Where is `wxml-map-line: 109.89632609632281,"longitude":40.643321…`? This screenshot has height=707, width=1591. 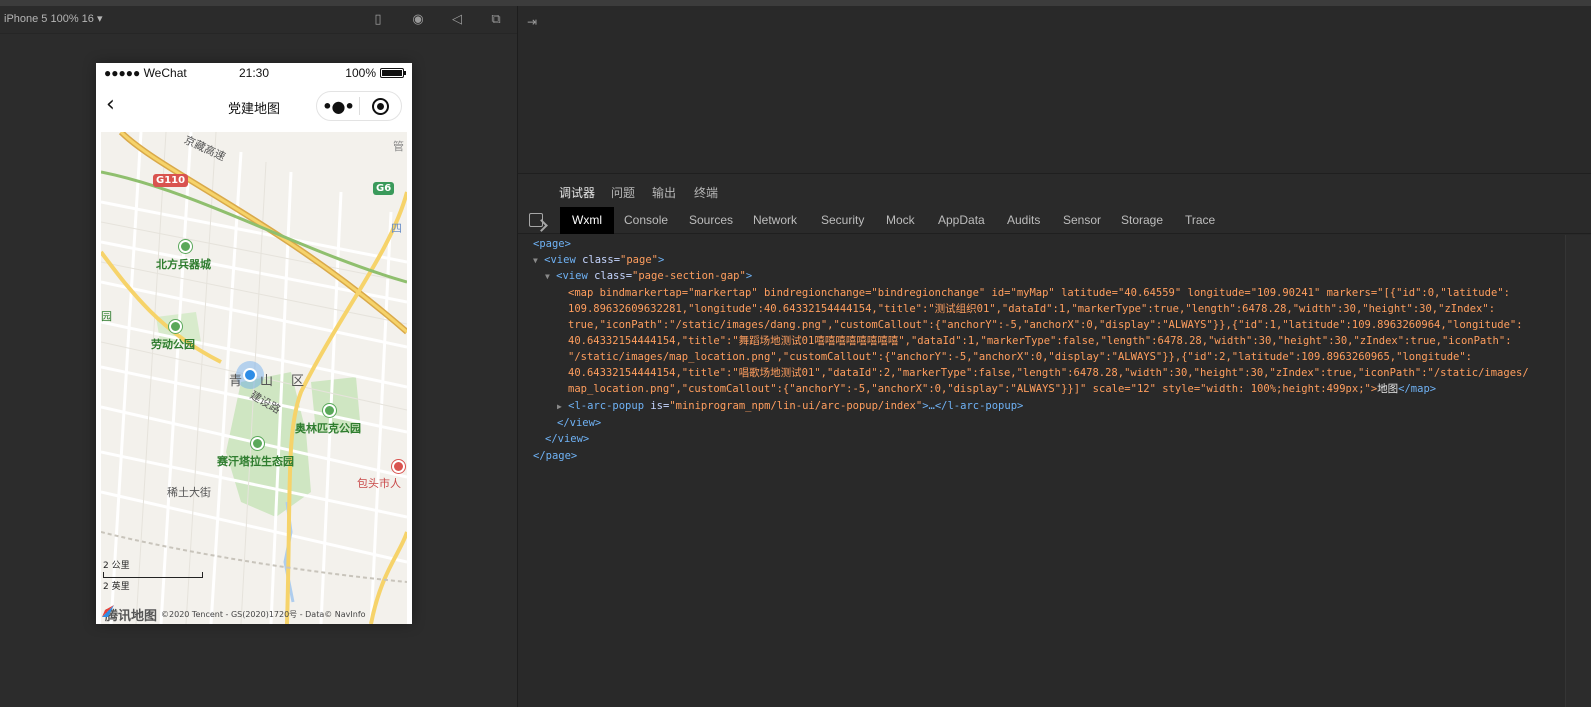 wxml-map-line: 109.89632609632281,"longitude":40.643321… is located at coordinates (1032, 309).